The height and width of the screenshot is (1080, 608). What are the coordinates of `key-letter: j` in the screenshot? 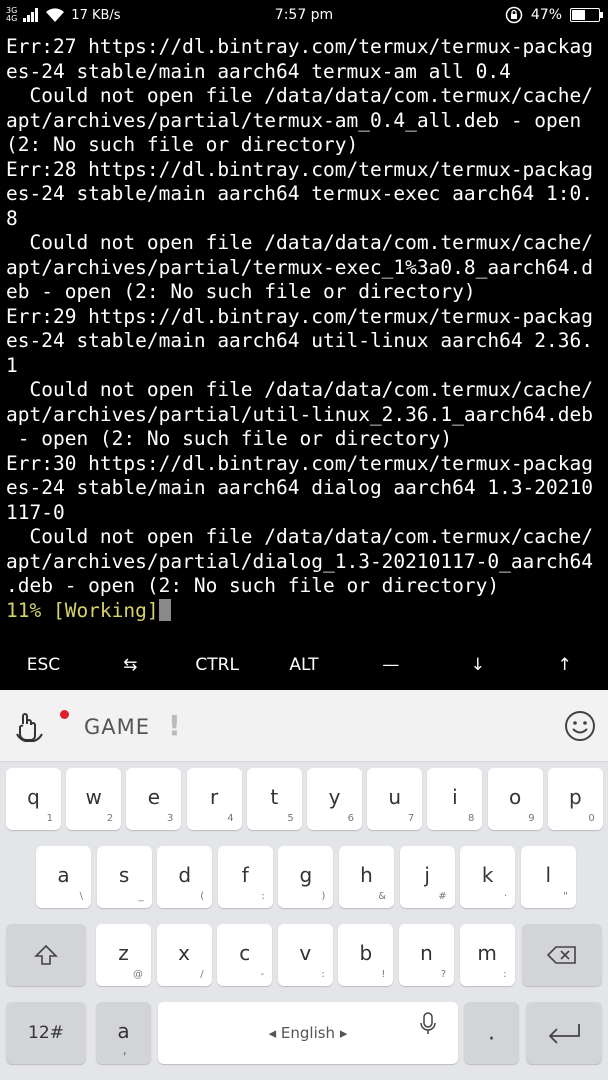 It's located at (427, 875).